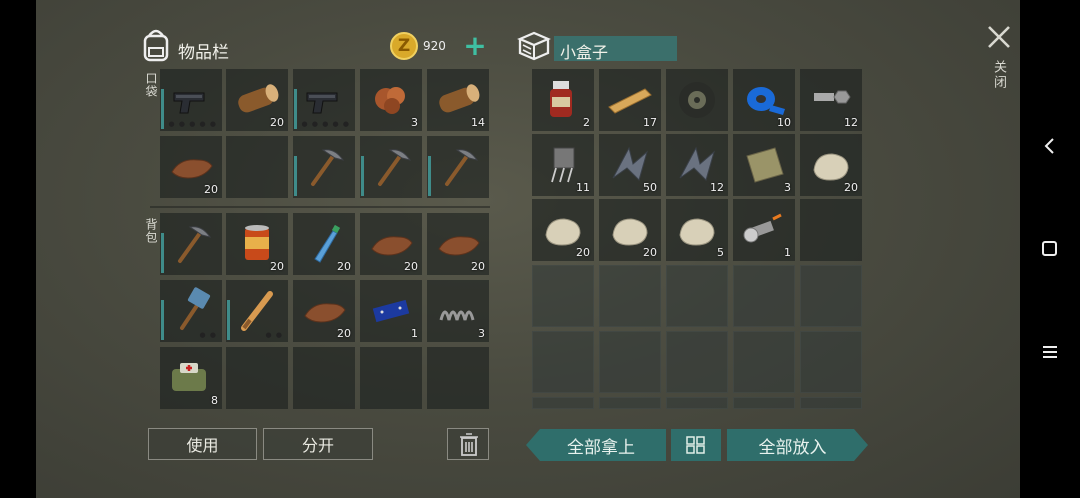 This screenshot has height=498, width=1080. Describe the element at coordinates (697, 230) in the screenshot. I see `inventory-slot: 5` at that location.